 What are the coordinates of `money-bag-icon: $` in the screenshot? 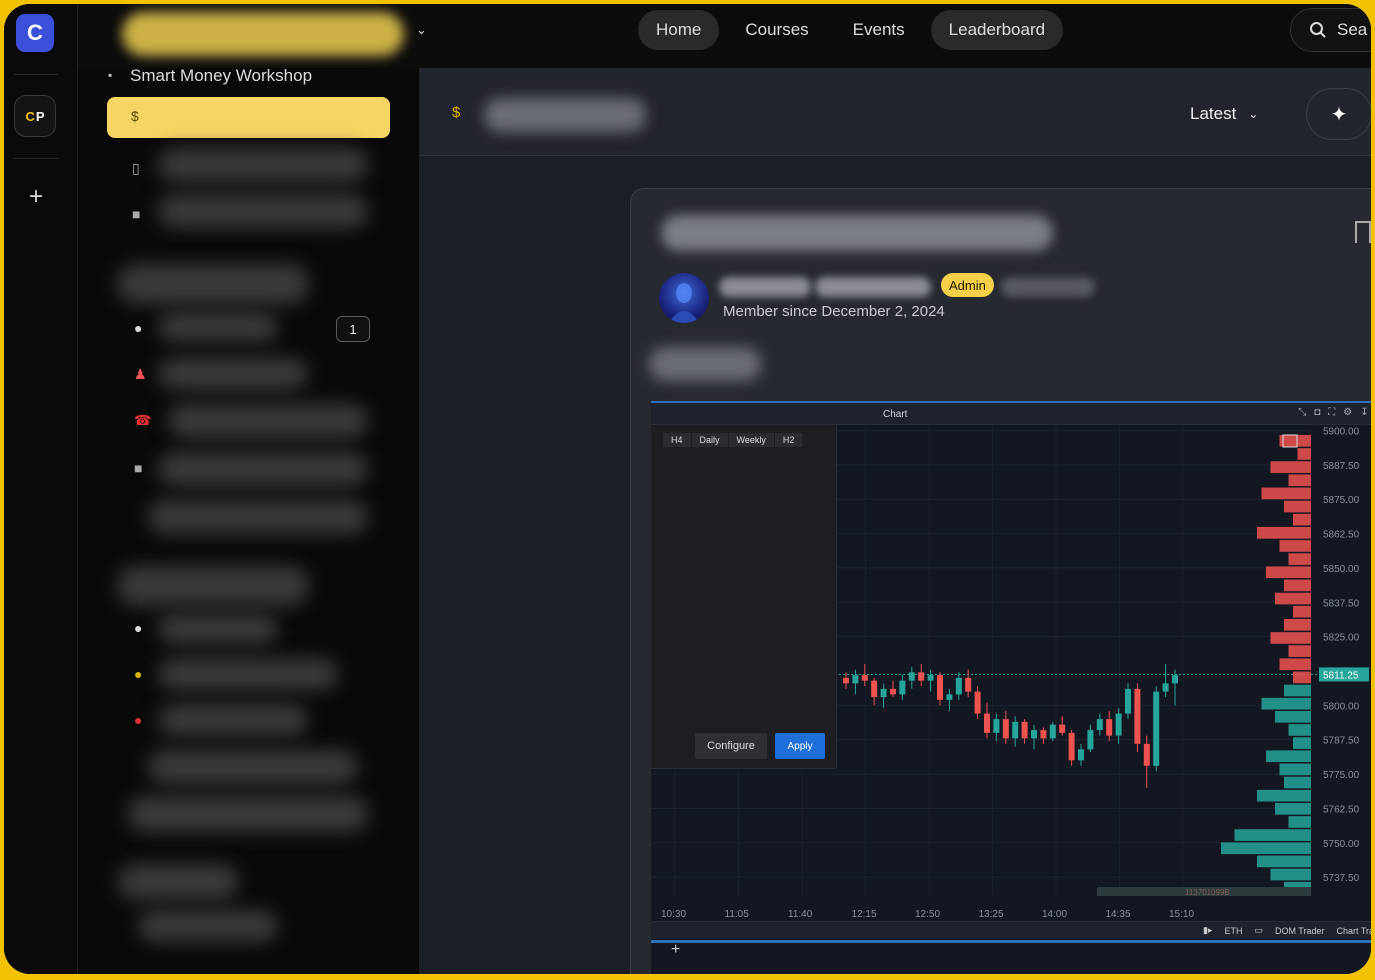 It's located at (135, 116).